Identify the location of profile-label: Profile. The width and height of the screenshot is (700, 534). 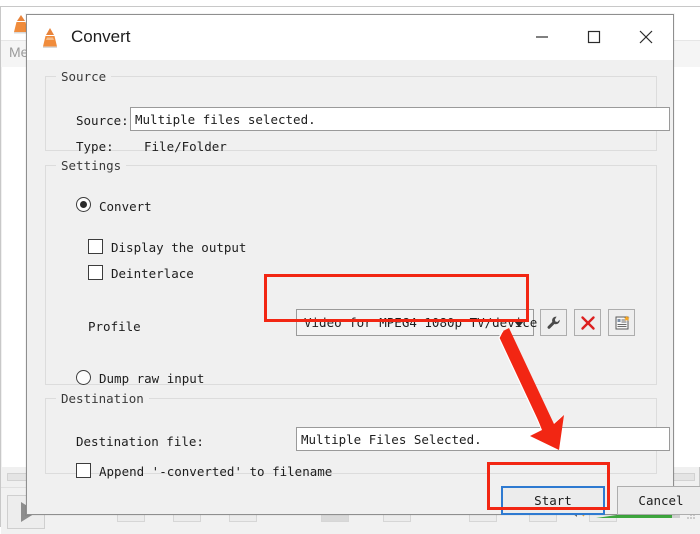
(114, 326).